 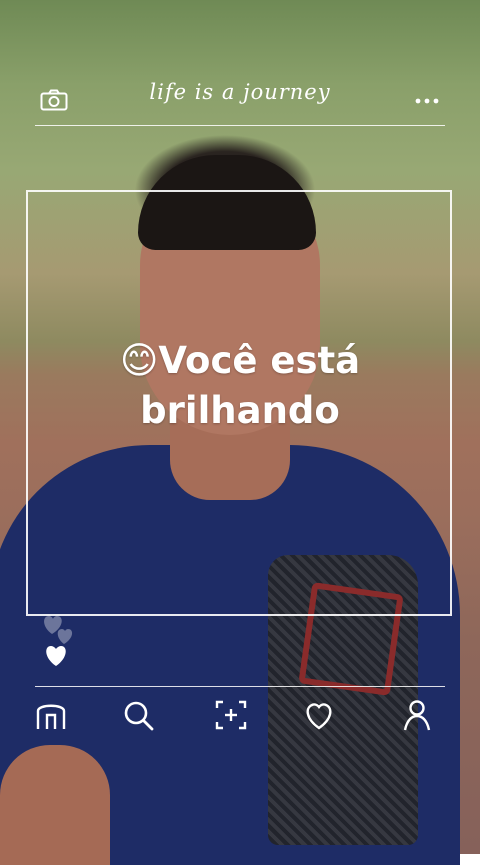 I want to click on top-divider, so click(x=240, y=125).